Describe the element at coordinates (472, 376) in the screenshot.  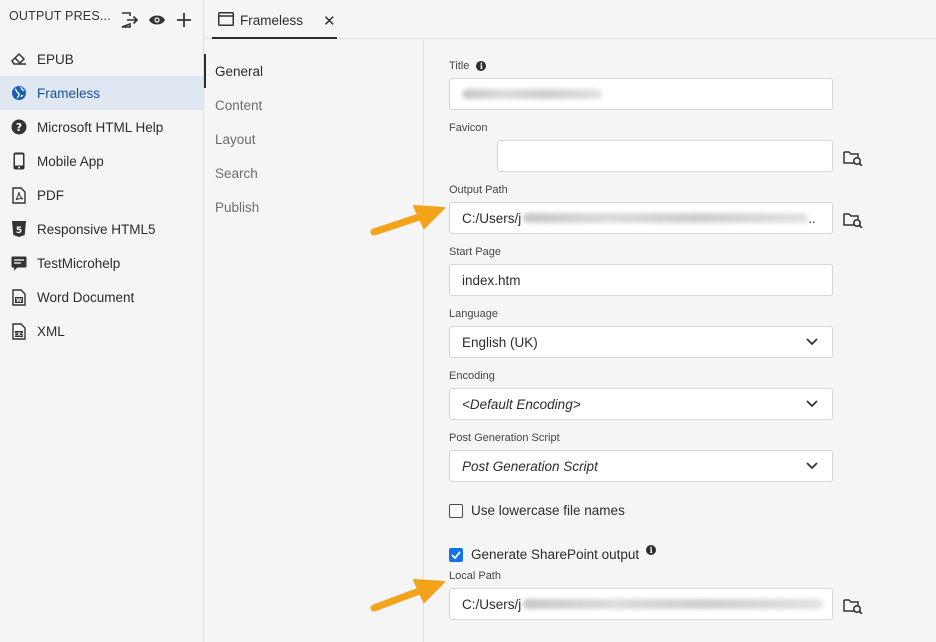
I see `encoding-label: Encoding` at that location.